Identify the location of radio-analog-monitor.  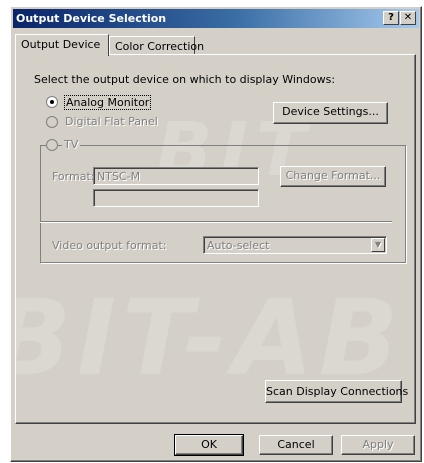
(52, 102).